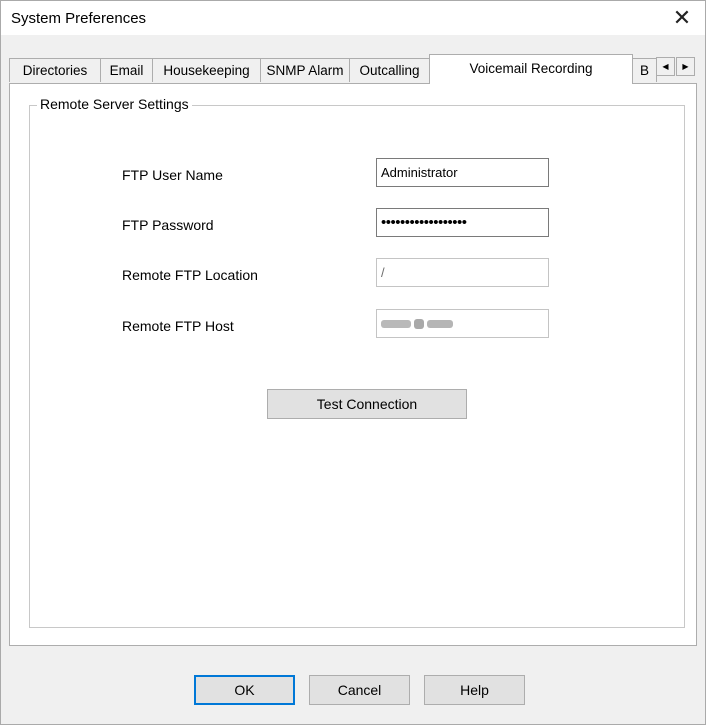 This screenshot has height=725, width=706. What do you see at coordinates (462, 172) in the screenshot?
I see `ftp-user-name-input: Administrator` at bounding box center [462, 172].